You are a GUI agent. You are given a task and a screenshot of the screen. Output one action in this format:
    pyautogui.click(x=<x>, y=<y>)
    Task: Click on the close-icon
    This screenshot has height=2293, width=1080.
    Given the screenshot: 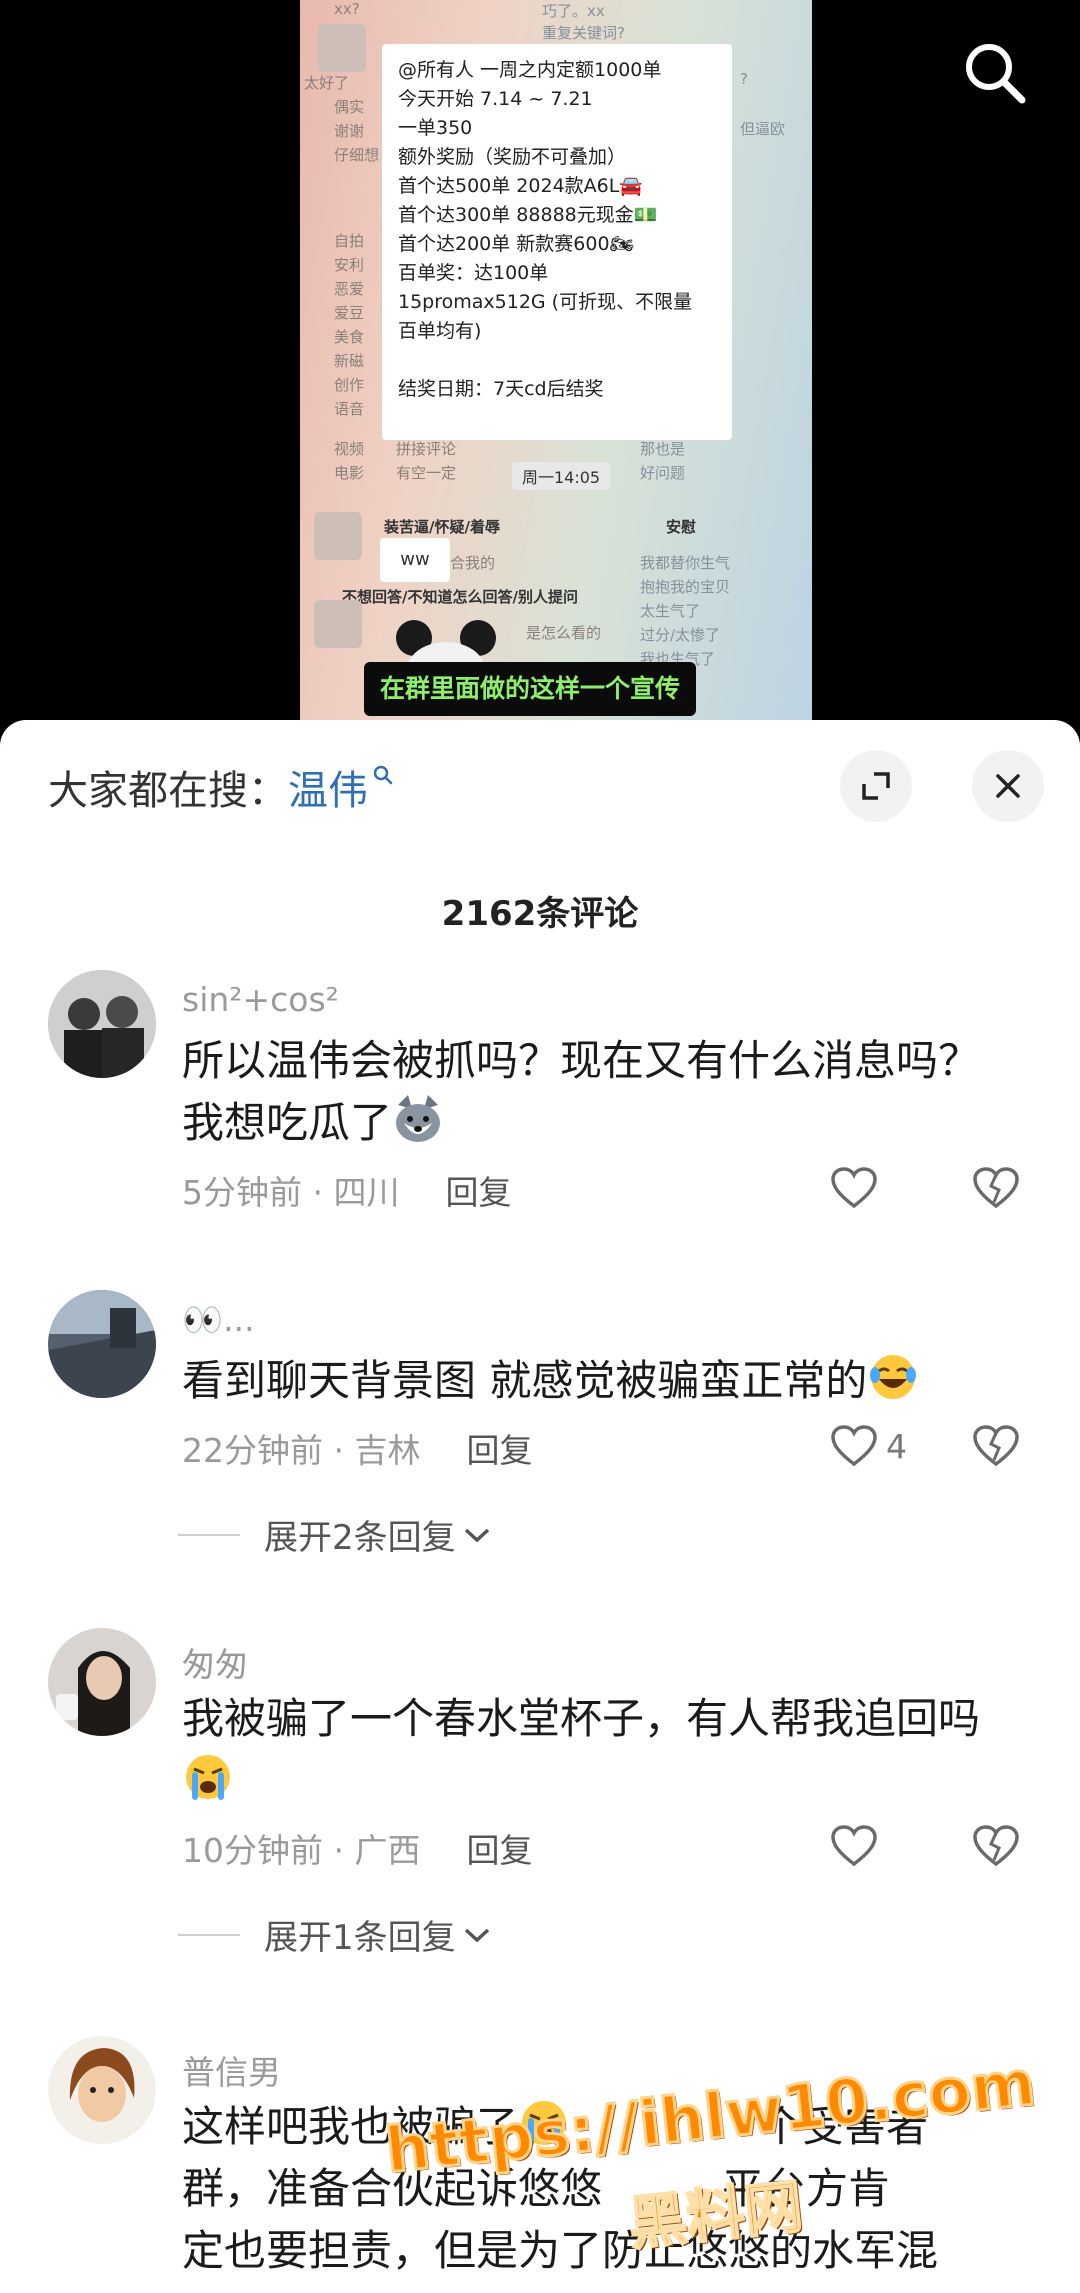 What is the action you would take?
    pyautogui.click(x=1008, y=786)
    